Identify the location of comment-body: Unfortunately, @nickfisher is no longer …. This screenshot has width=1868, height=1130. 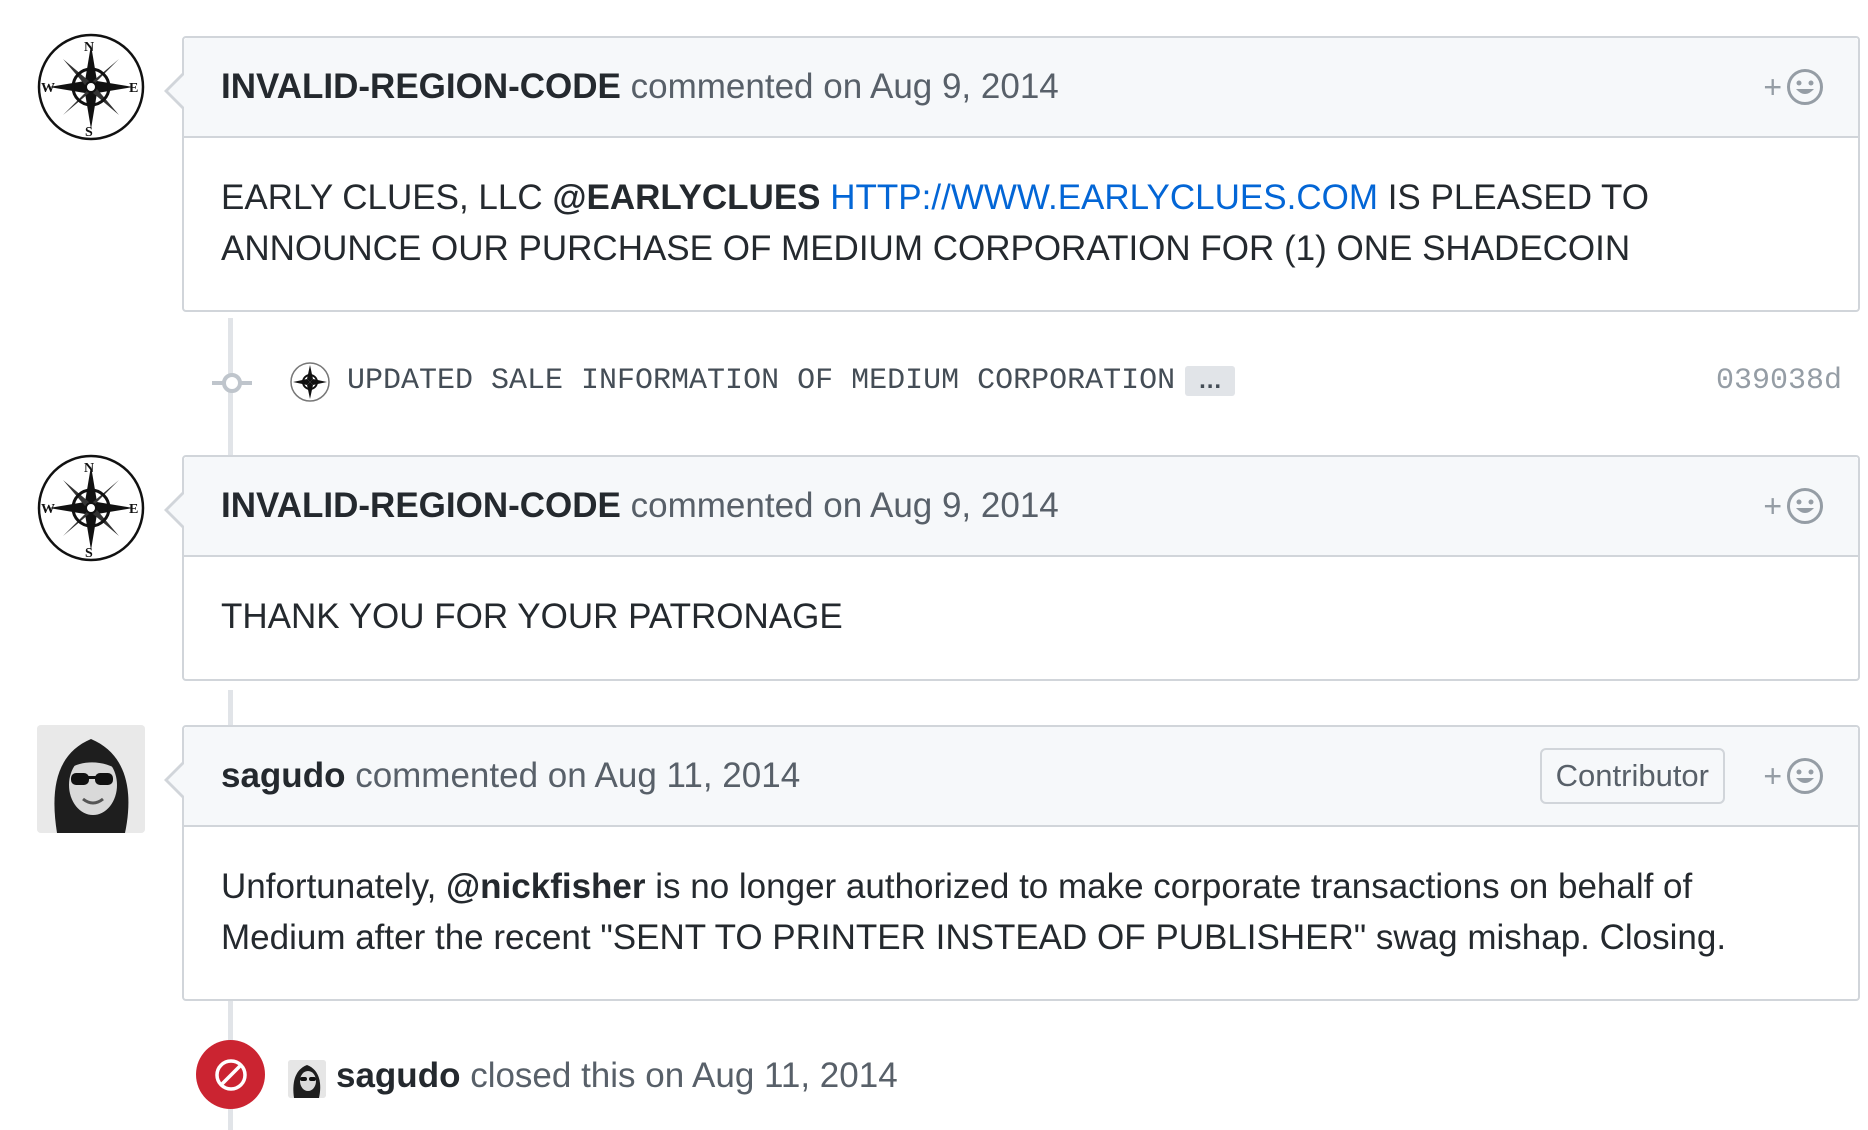
(1021, 909).